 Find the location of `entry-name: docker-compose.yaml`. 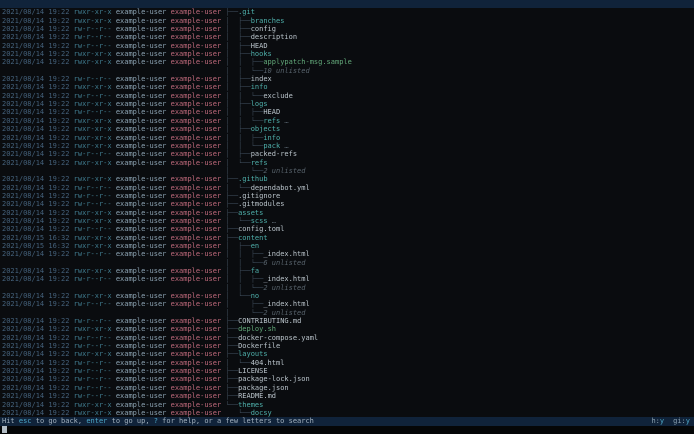

entry-name: docker-compose.yaml is located at coordinates (278, 337).